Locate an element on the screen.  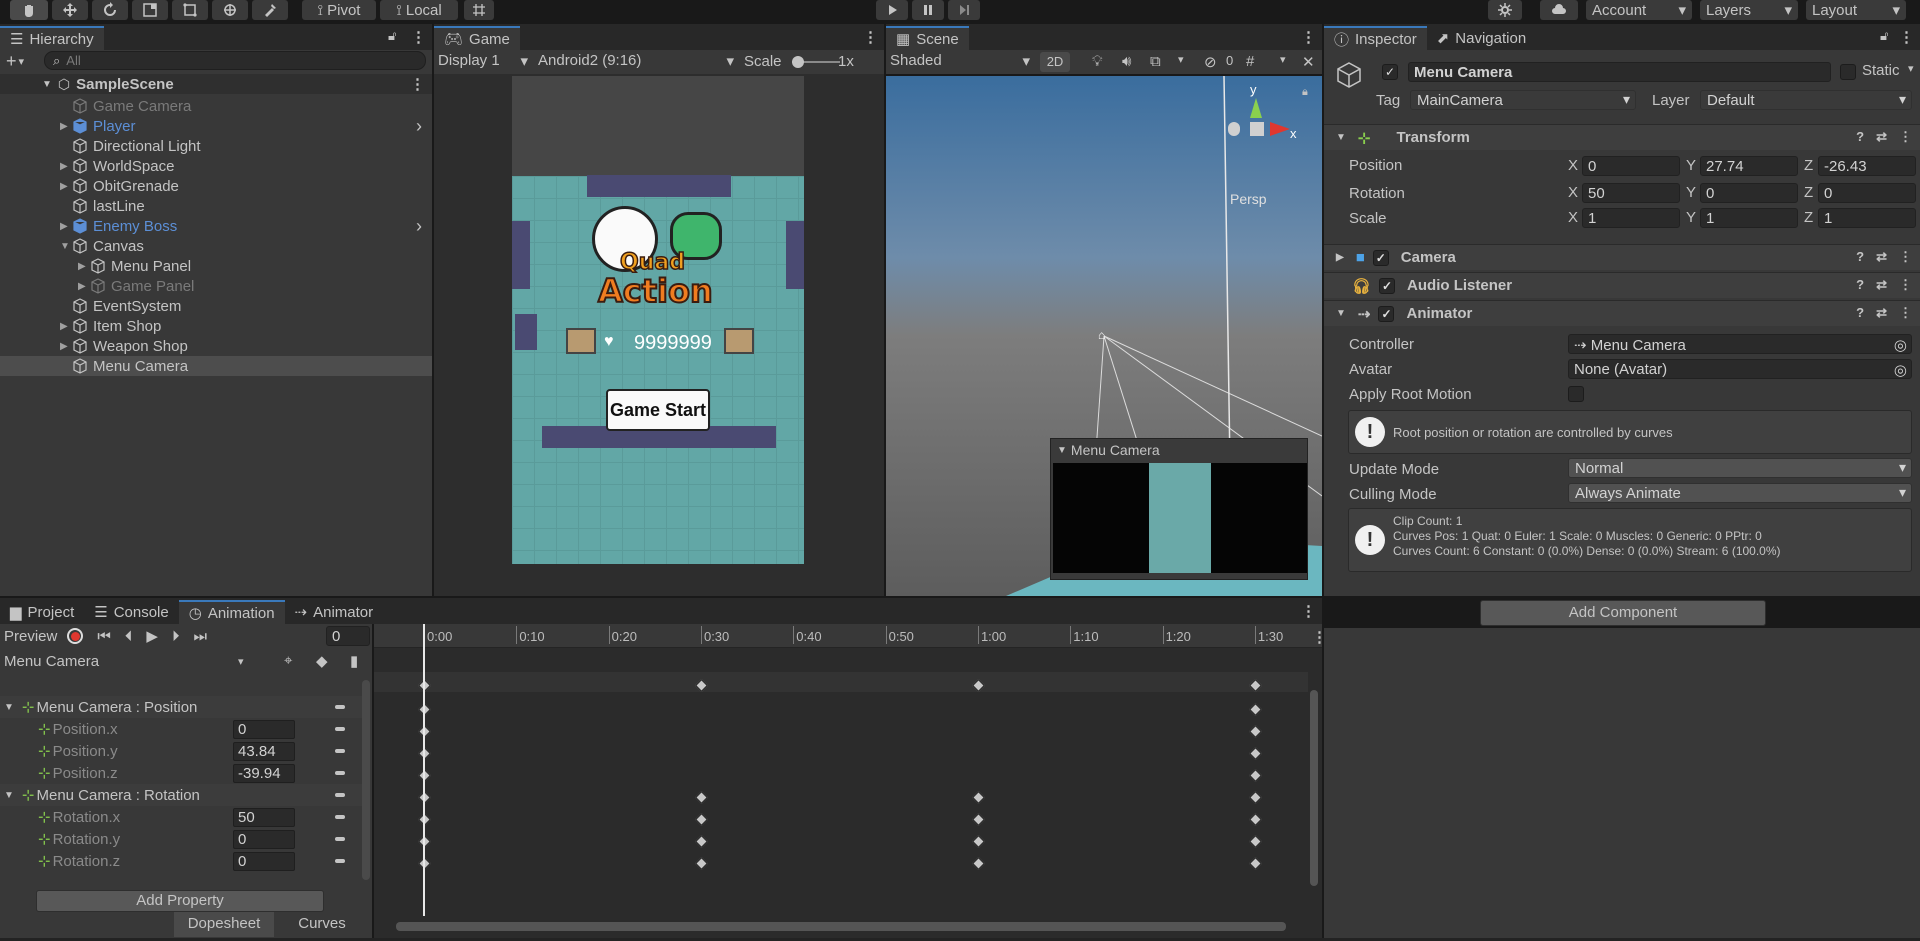
2d-toggle: 2D is located at coordinates (1055, 62).